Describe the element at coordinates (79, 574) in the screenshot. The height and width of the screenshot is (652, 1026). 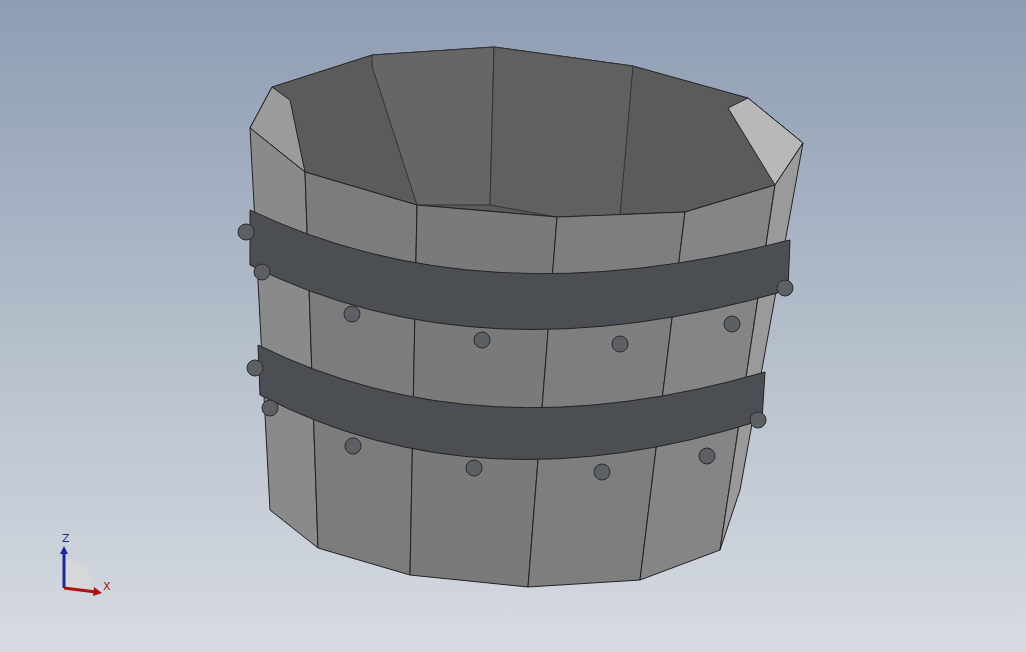
I see `triad-quadrant-icon` at that location.